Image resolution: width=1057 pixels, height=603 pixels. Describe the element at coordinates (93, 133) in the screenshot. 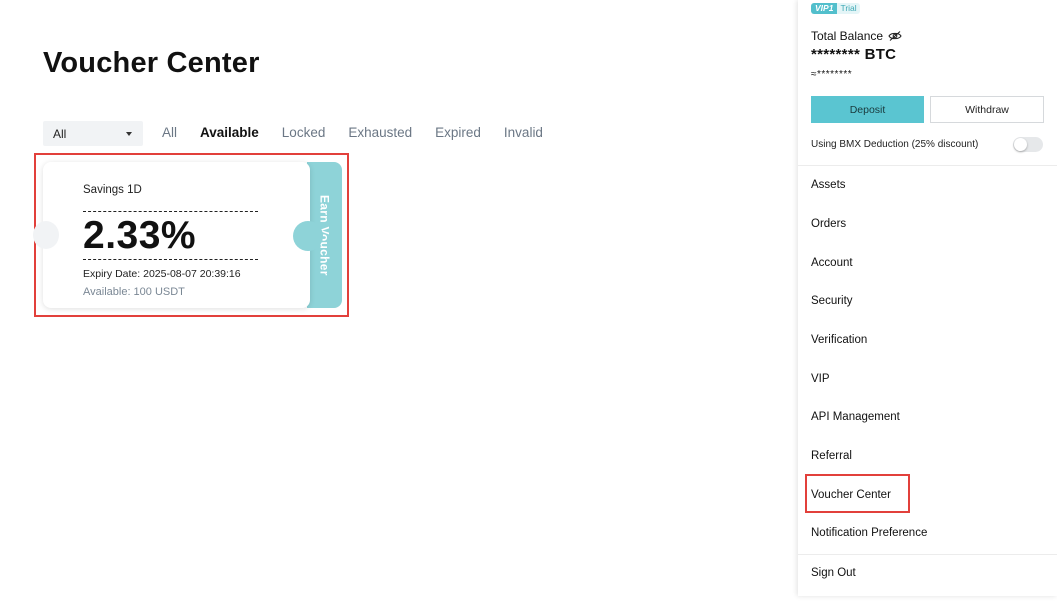

I see `status-filter-select: All` at that location.